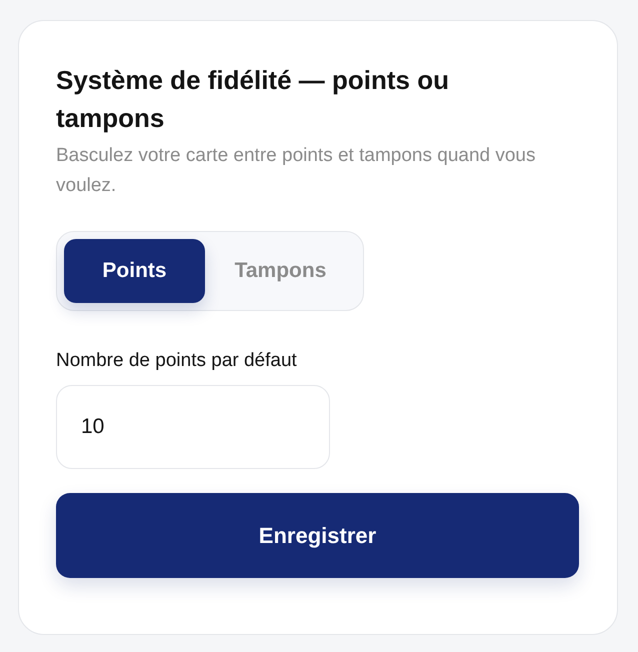  Describe the element at coordinates (193, 427) in the screenshot. I see `points-input: 10` at that location.